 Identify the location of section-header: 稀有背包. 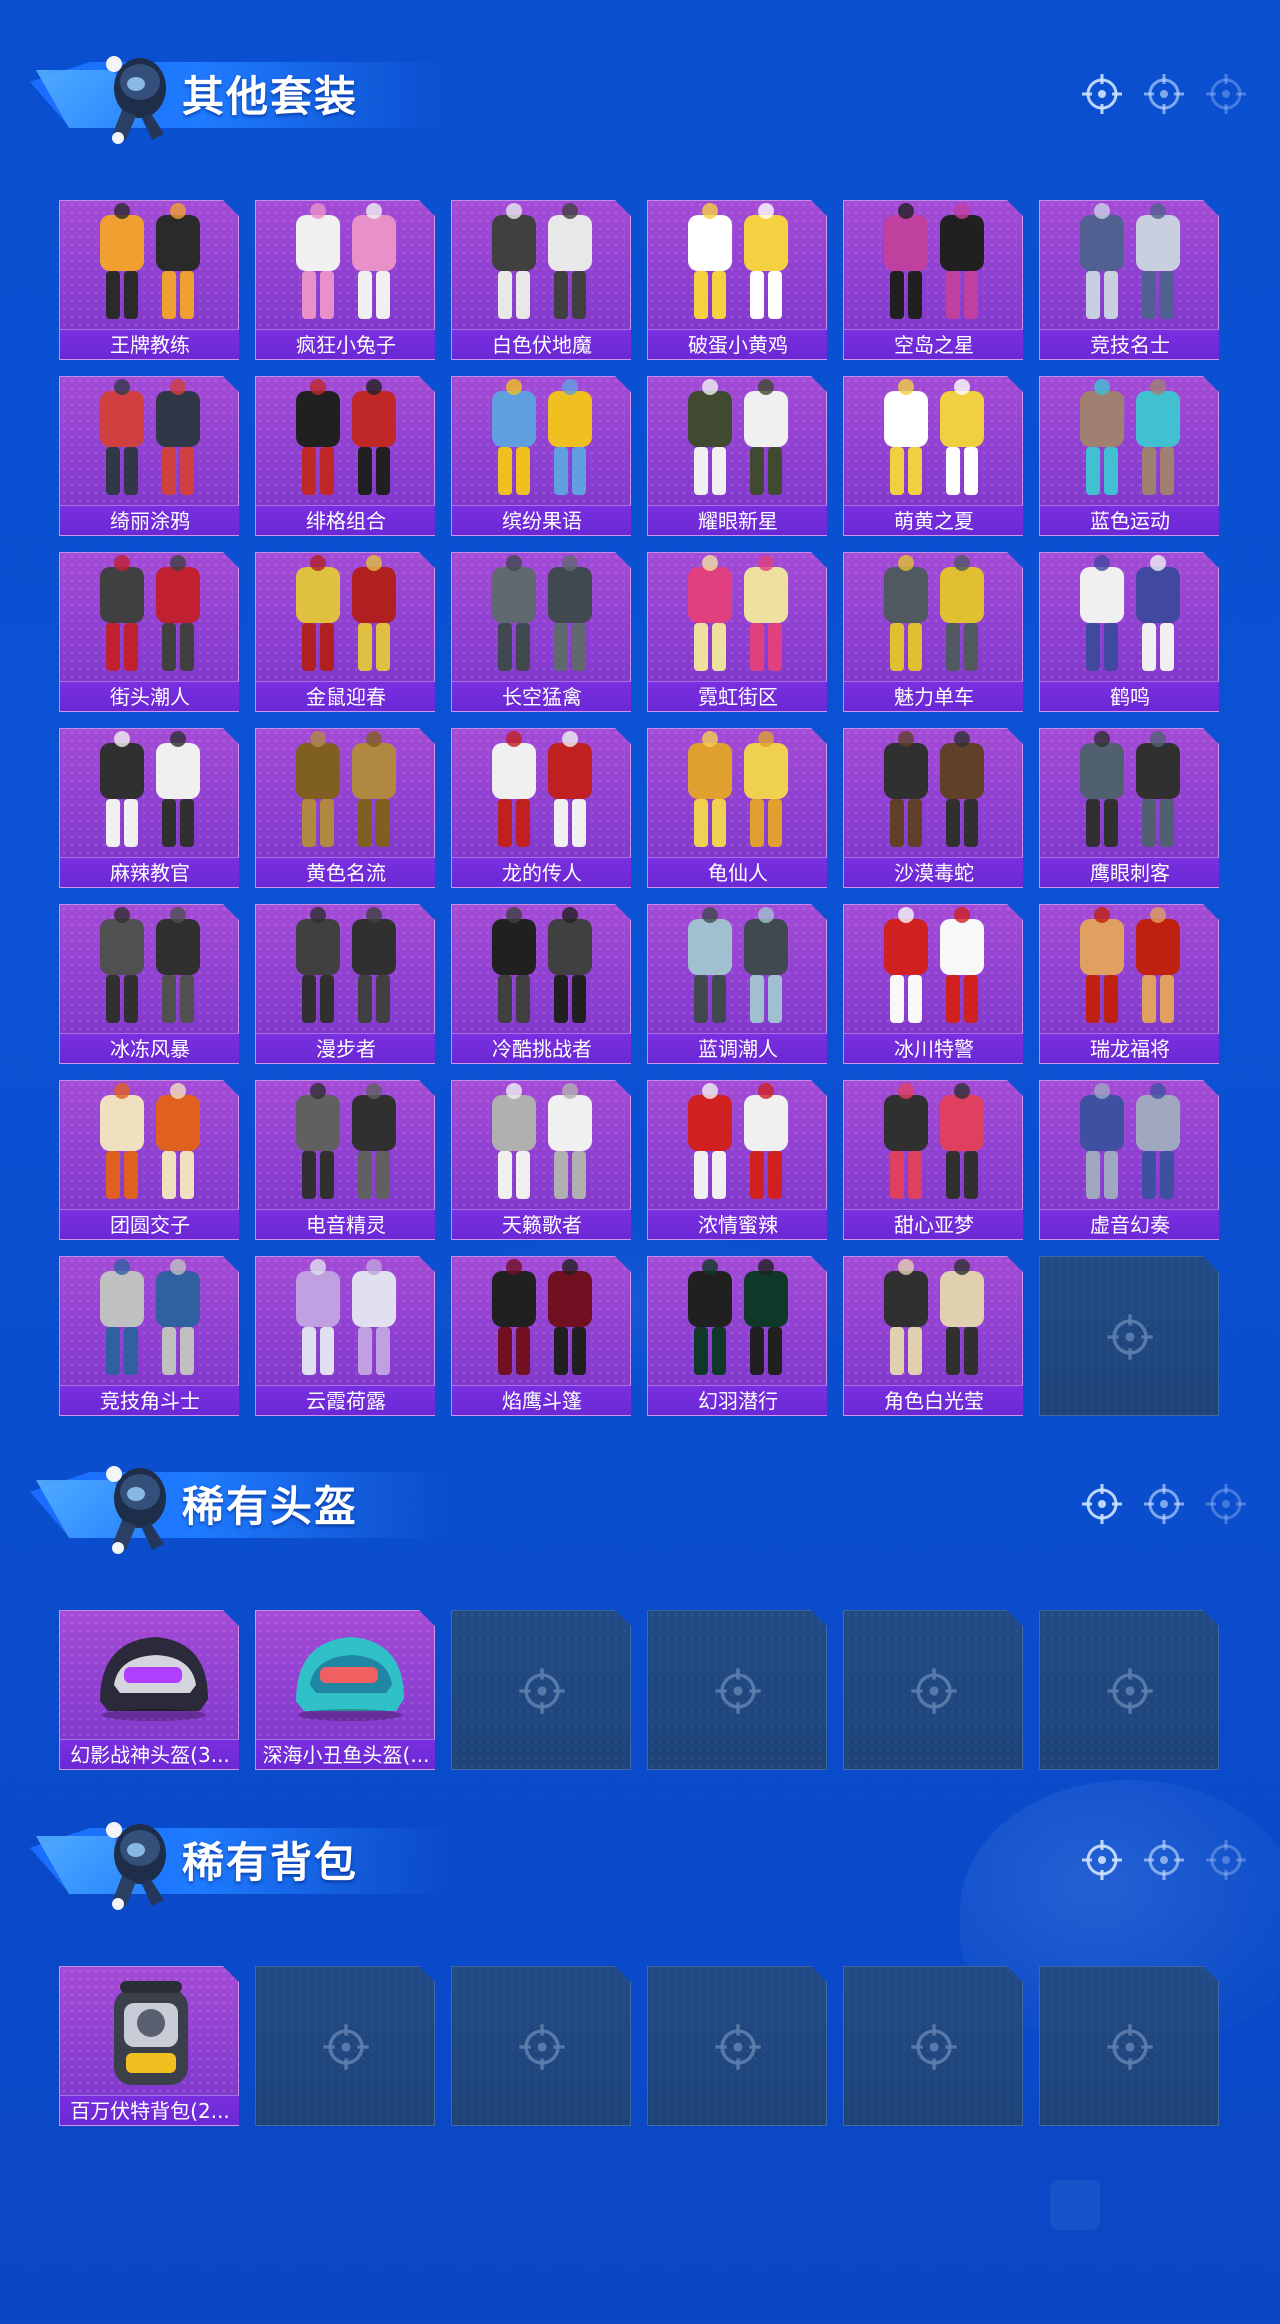
(640, 1861).